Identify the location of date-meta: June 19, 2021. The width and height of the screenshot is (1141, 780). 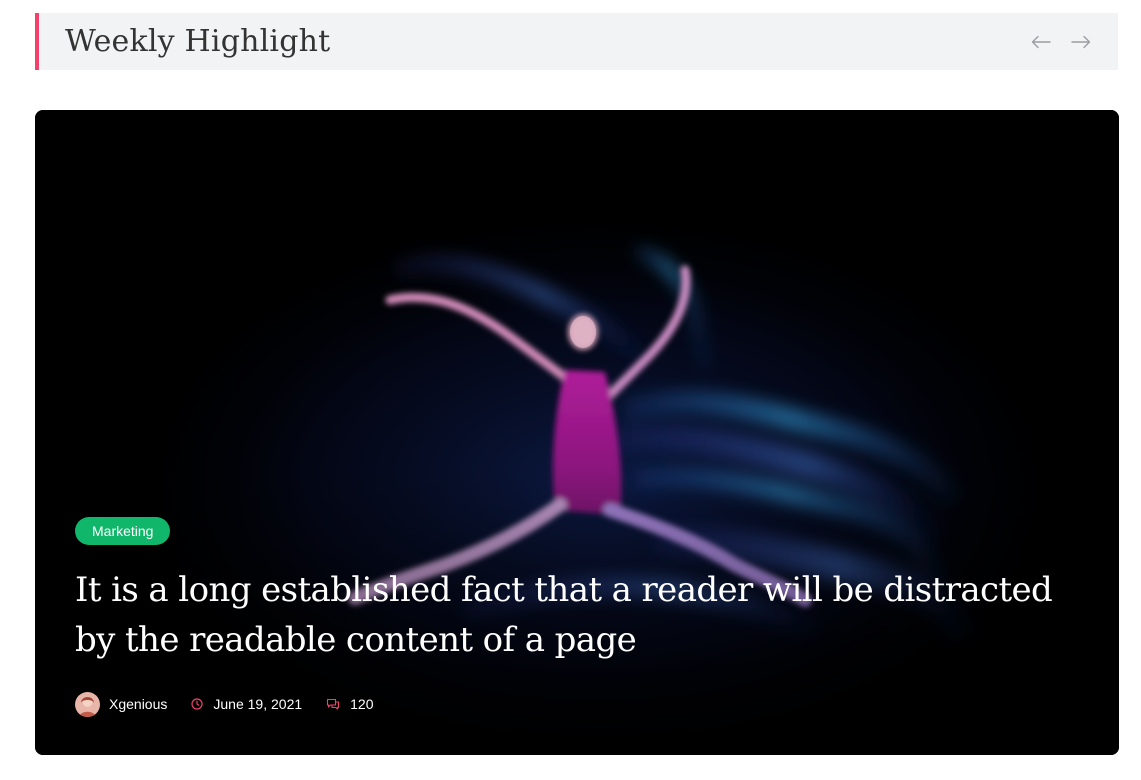
(246, 704).